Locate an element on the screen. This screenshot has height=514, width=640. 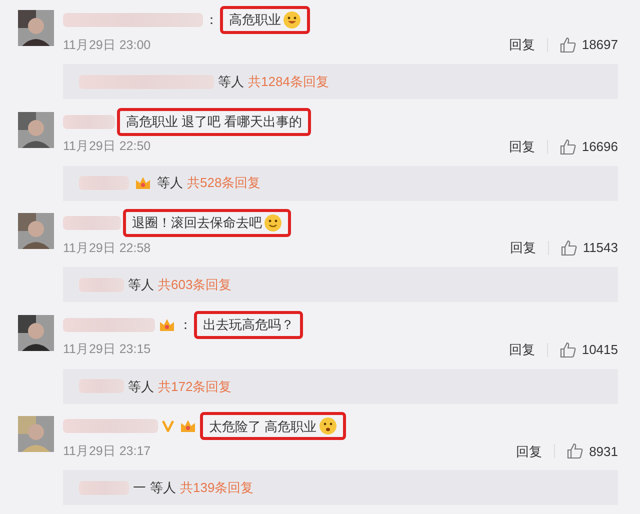
username-fragment: 一 is located at coordinates (139, 488).